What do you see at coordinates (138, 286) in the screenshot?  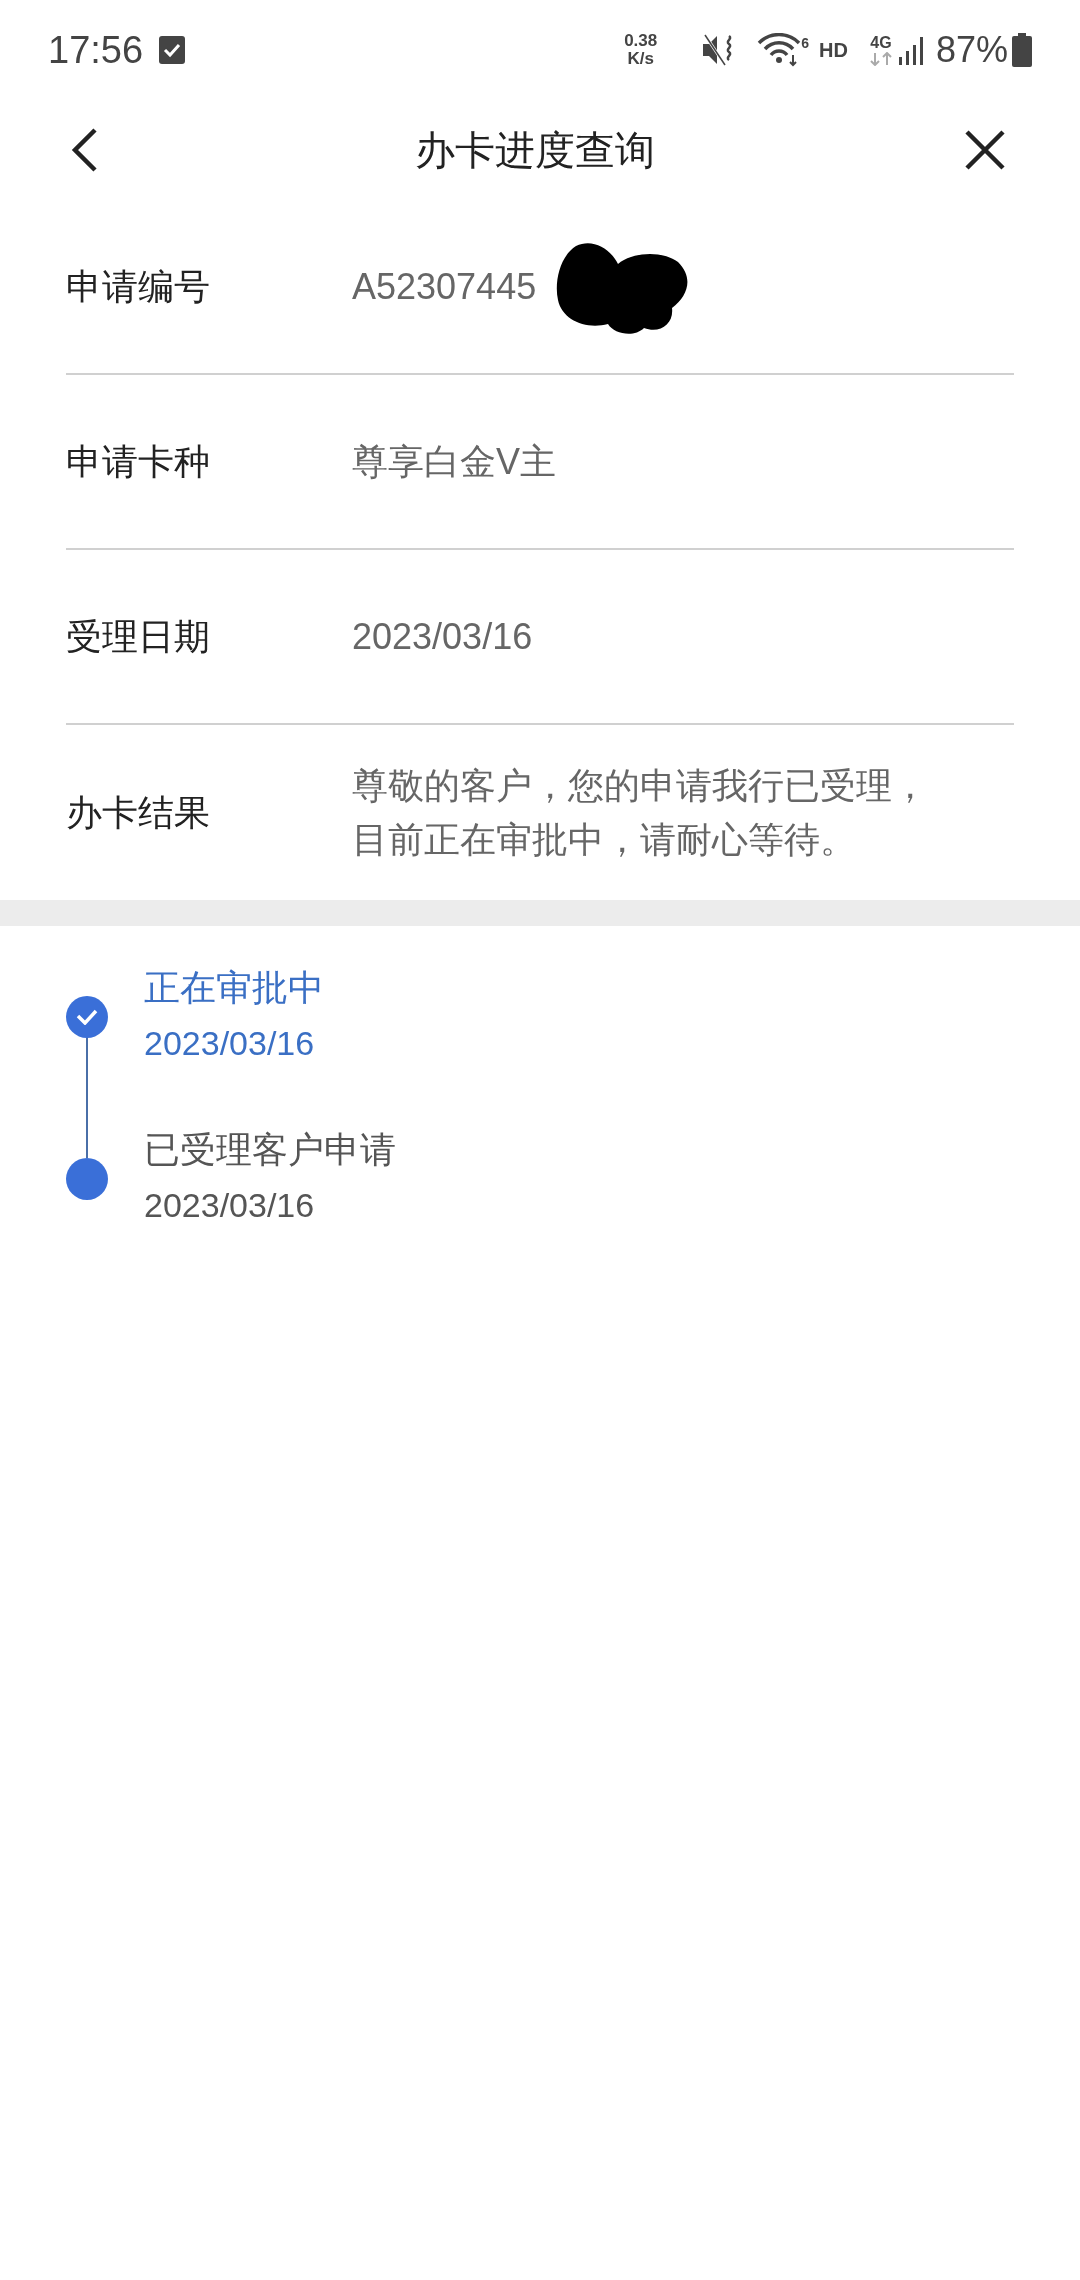 I see `detail-label: 申请编号` at bounding box center [138, 286].